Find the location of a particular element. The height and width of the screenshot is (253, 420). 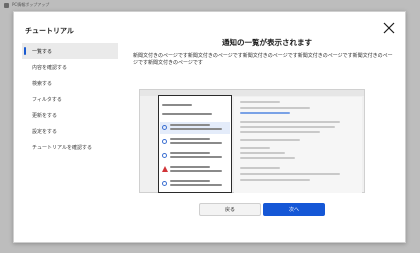

preview-detail-pane is located at coordinates (298, 145).